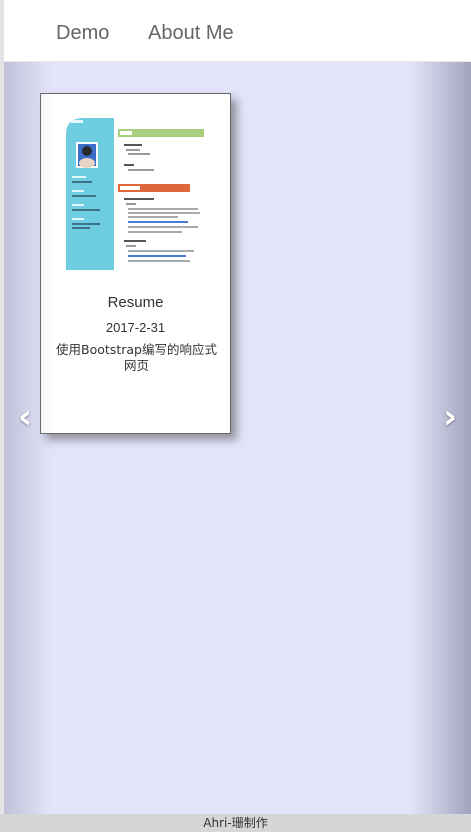 Image resolution: width=471 pixels, height=832 pixels. What do you see at coordinates (25, 417) in the screenshot?
I see `chevron-left-icon: ‹` at bounding box center [25, 417].